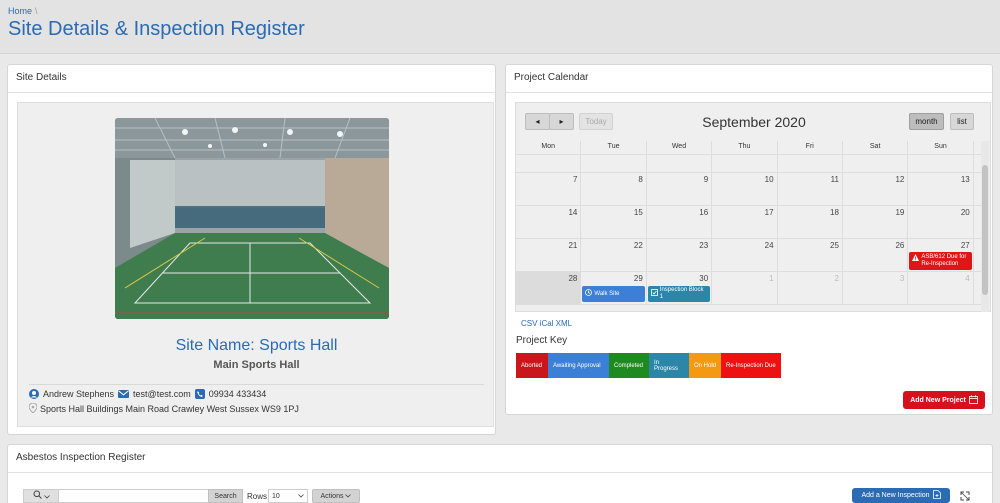  I want to click on day-number: 18, so click(834, 212).